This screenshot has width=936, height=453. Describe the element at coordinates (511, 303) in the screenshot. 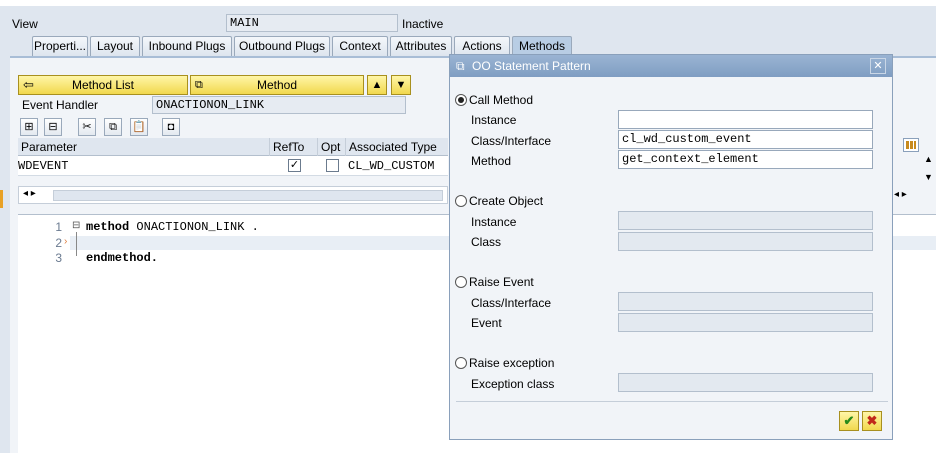

I see `re-class-label: Class/Interface` at that location.